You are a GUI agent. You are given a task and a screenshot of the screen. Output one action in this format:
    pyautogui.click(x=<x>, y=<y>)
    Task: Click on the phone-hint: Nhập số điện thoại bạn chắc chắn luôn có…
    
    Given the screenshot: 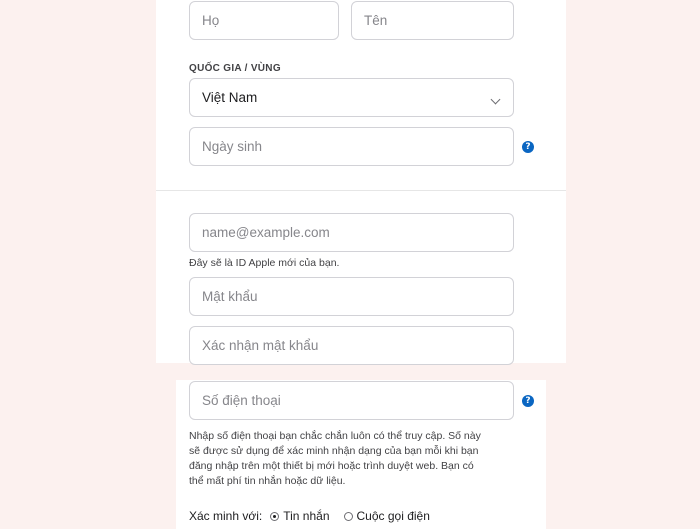 What is the action you would take?
    pyautogui.click(x=356, y=459)
    